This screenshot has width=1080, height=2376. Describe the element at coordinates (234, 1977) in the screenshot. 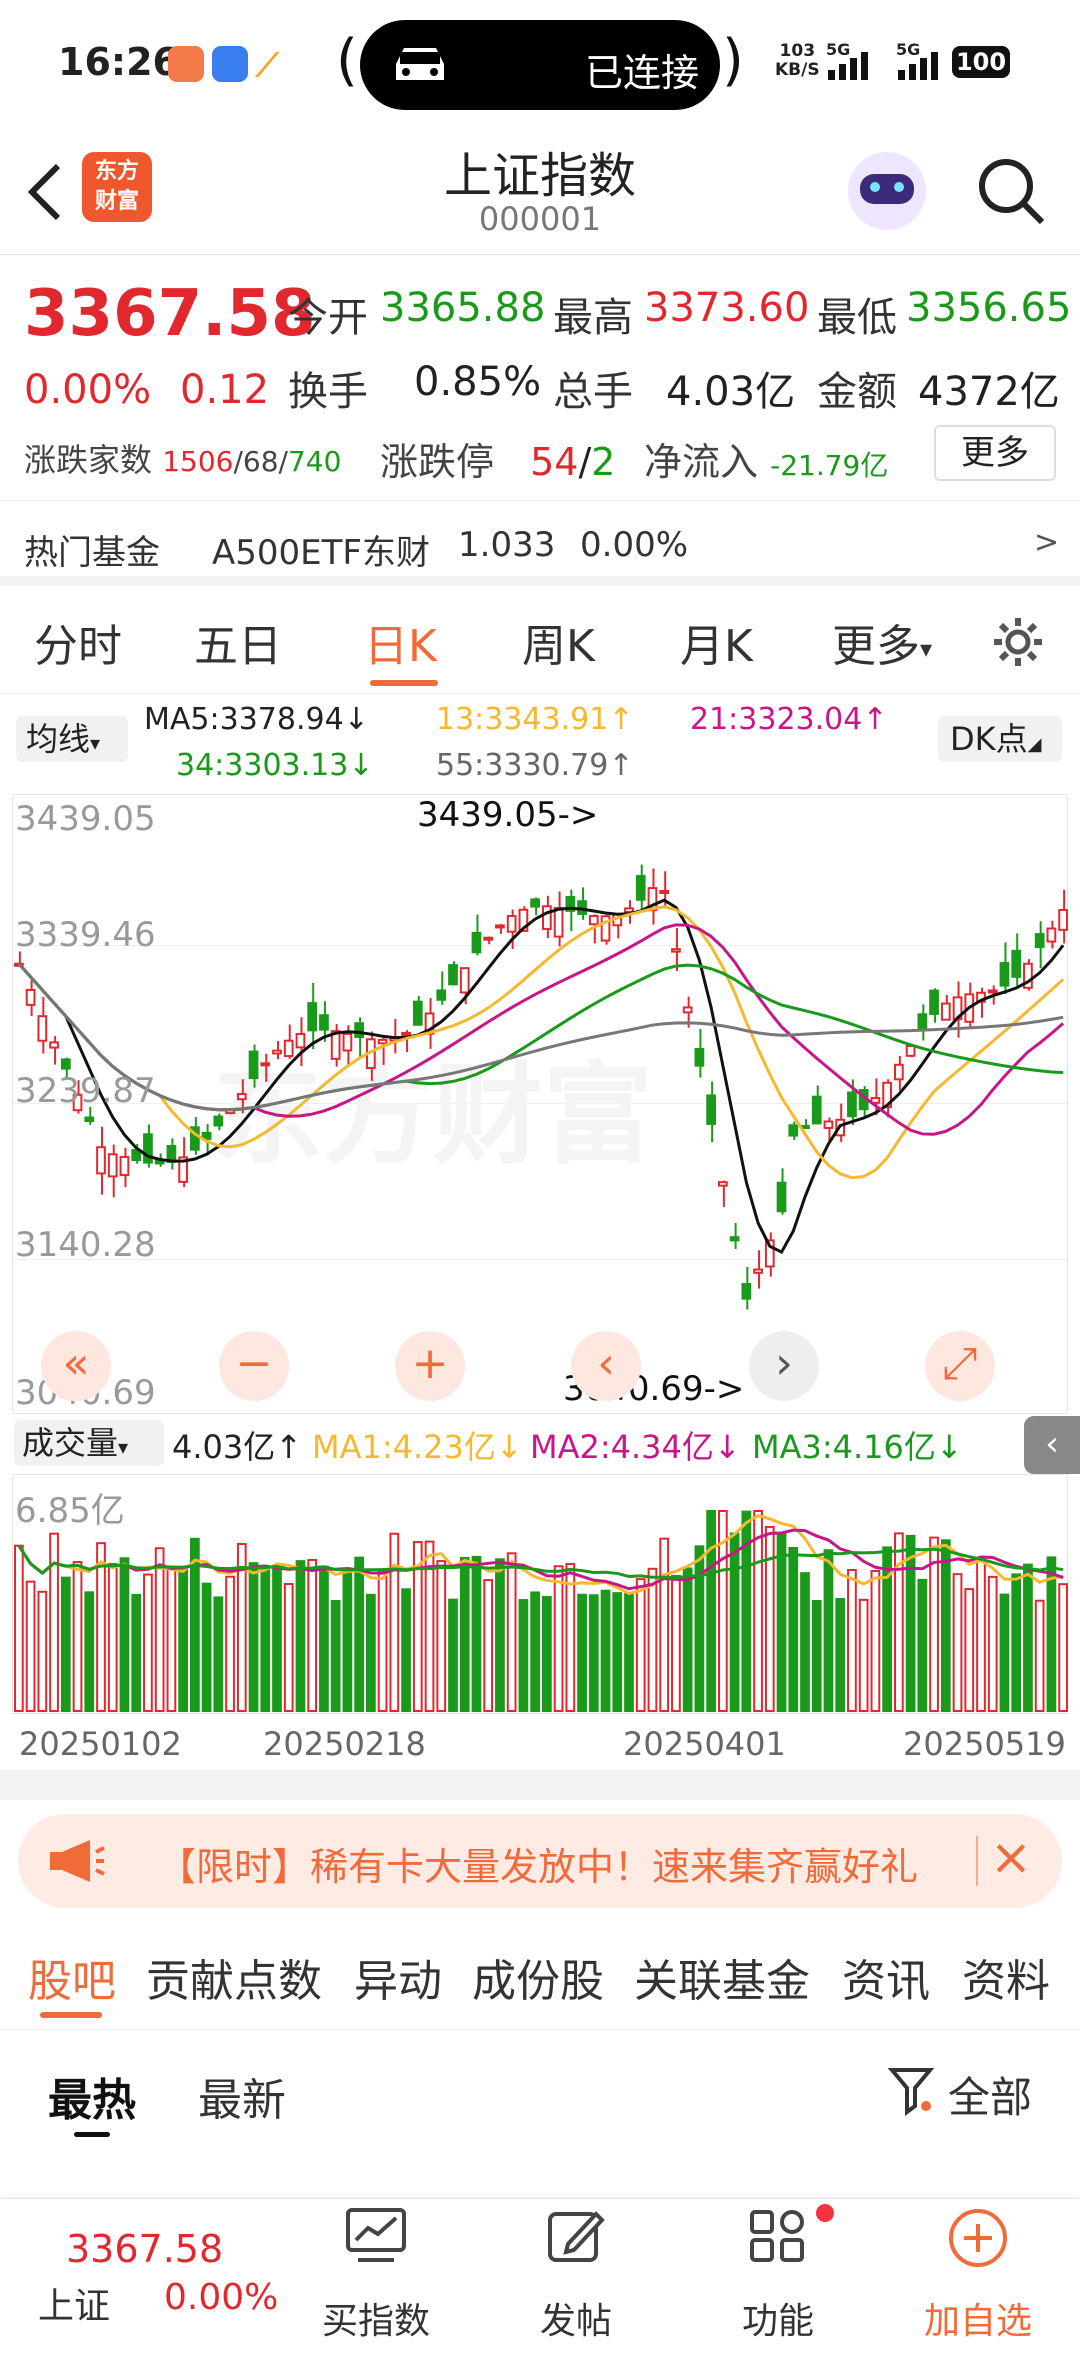

I see `tab-contribution: 贡献点数` at that location.